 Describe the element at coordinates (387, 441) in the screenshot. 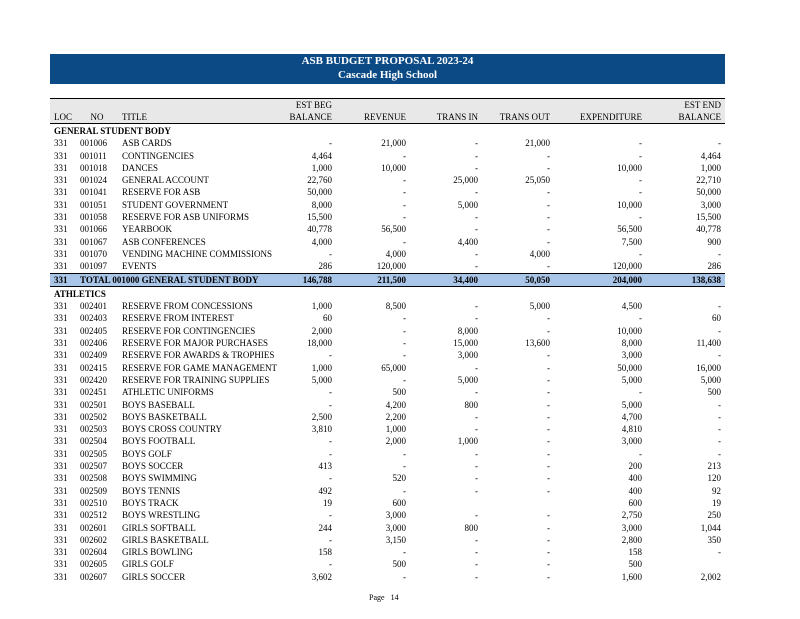

I see `table-row: 331 002504 BOYS FOOTBALL - 2,000 1,000 - 3,000 -` at that location.